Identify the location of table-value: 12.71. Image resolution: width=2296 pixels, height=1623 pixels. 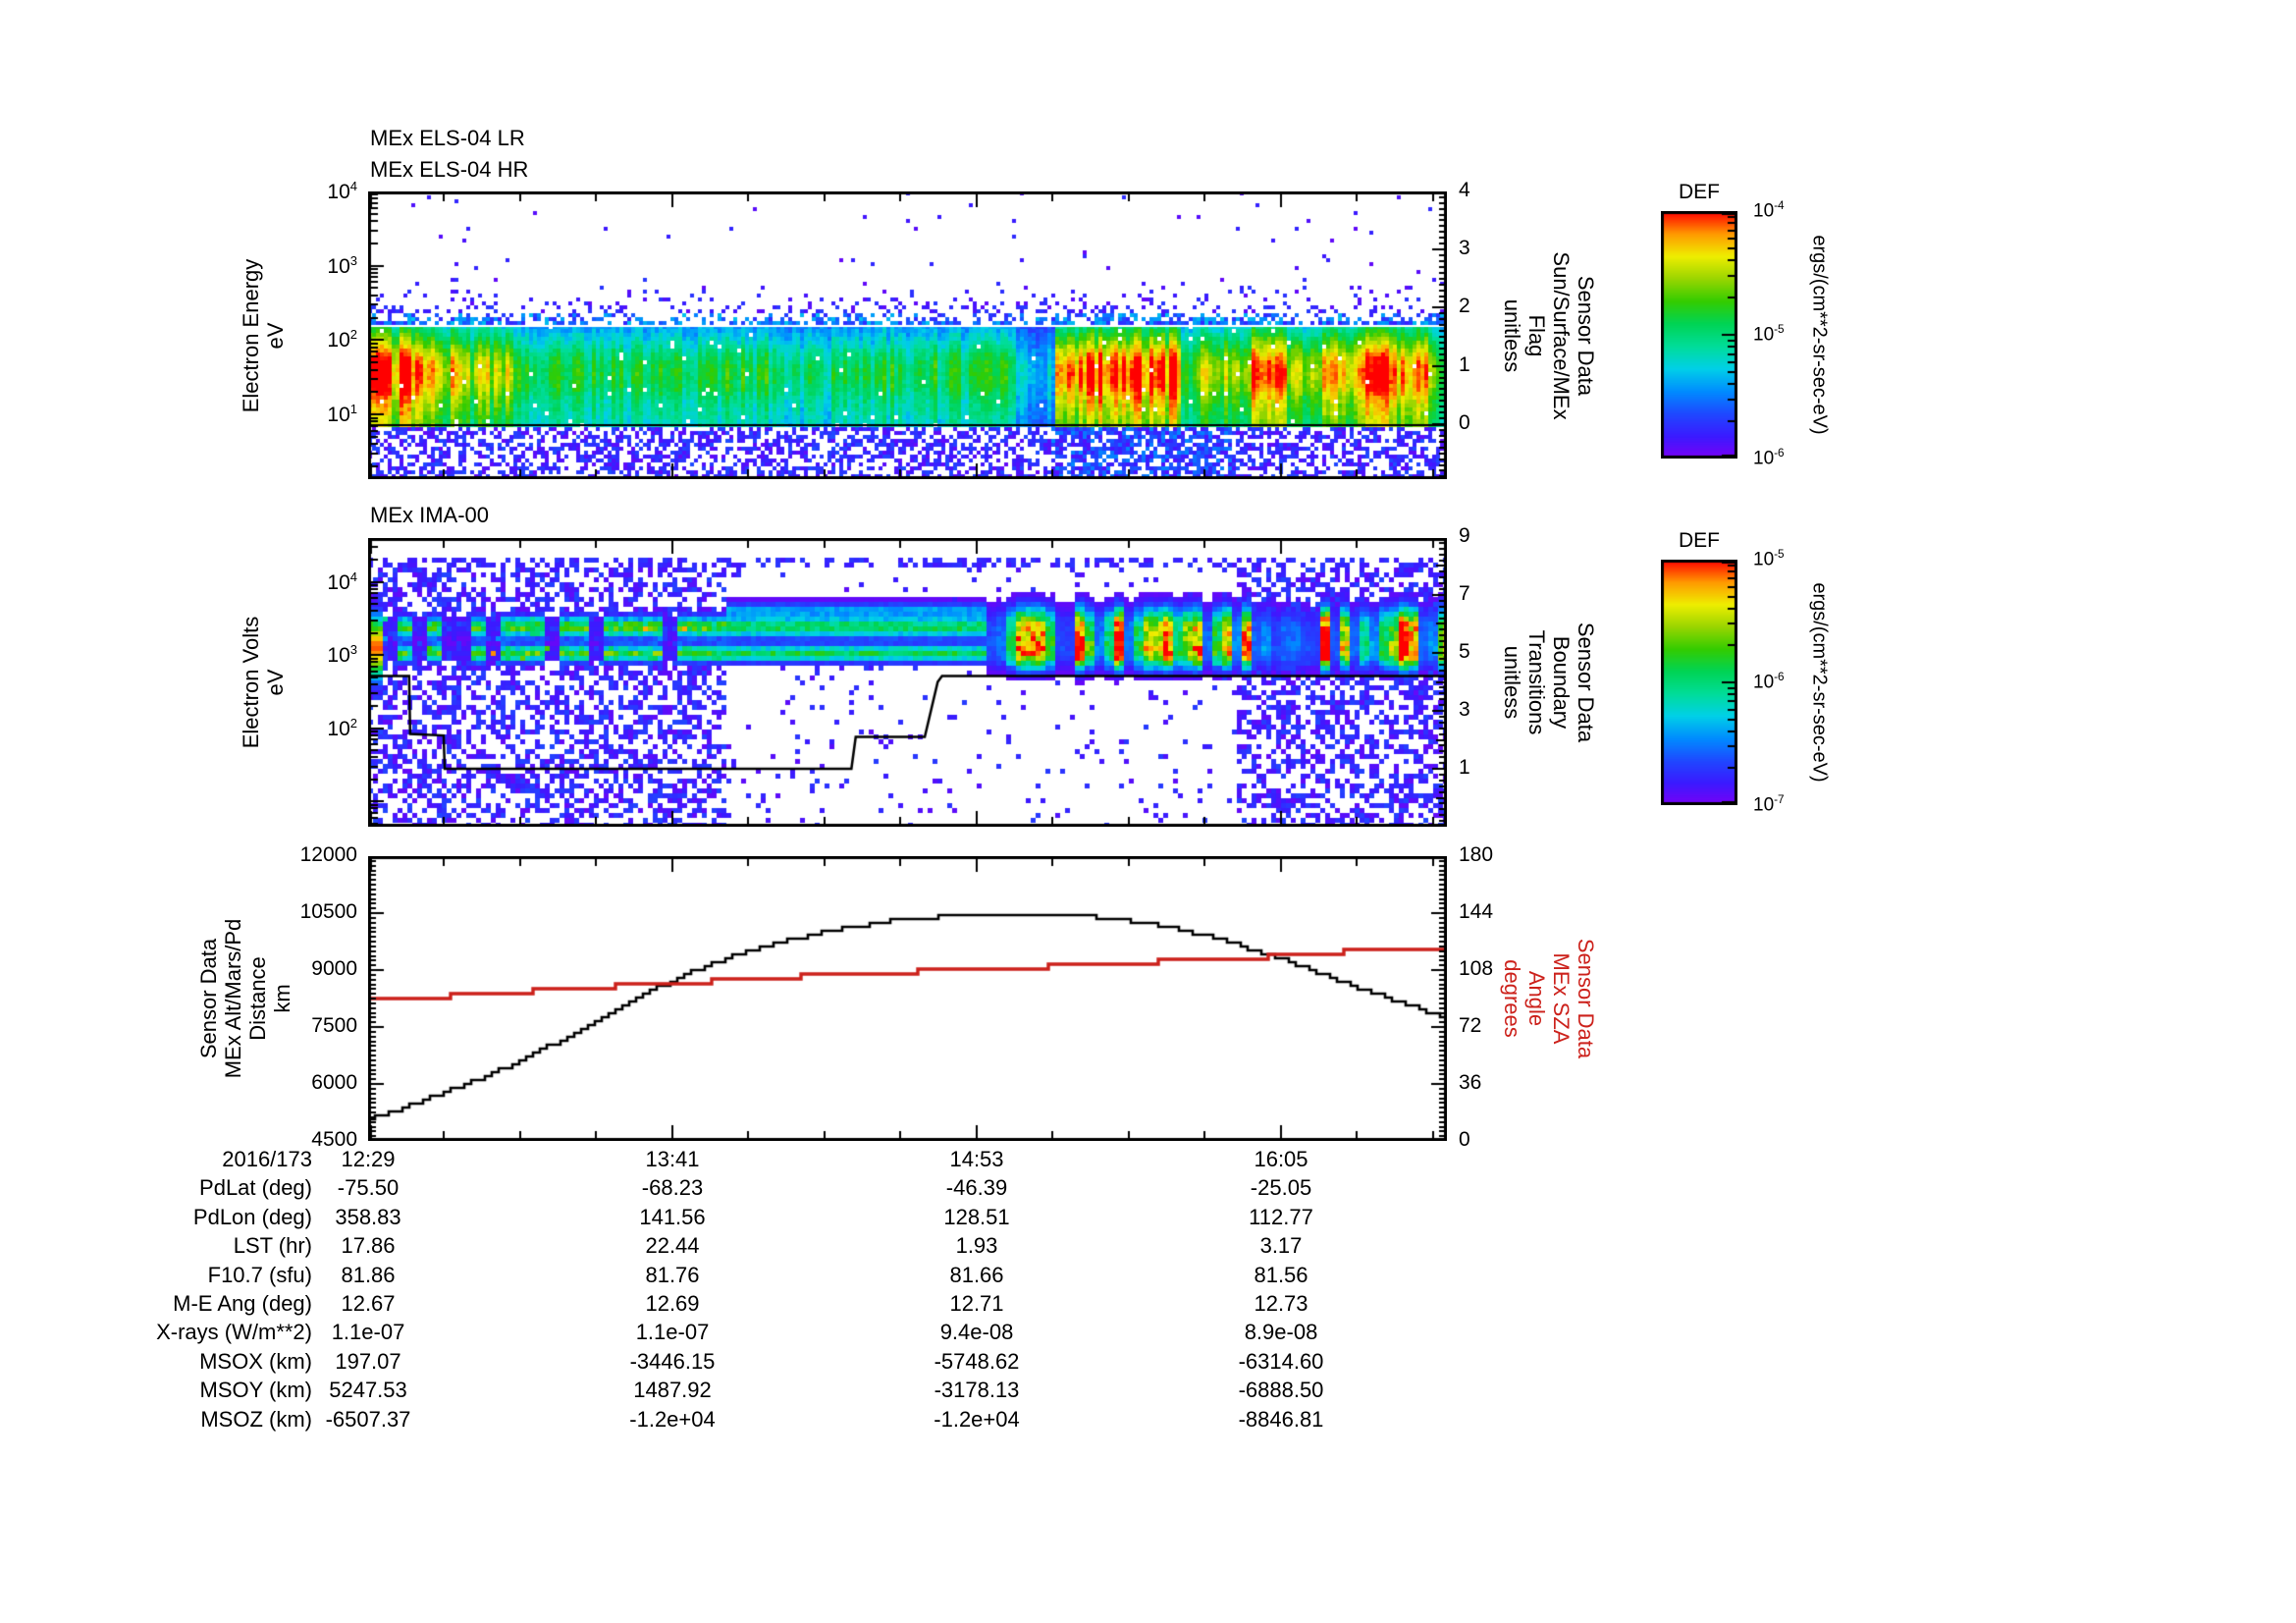
(977, 1304).